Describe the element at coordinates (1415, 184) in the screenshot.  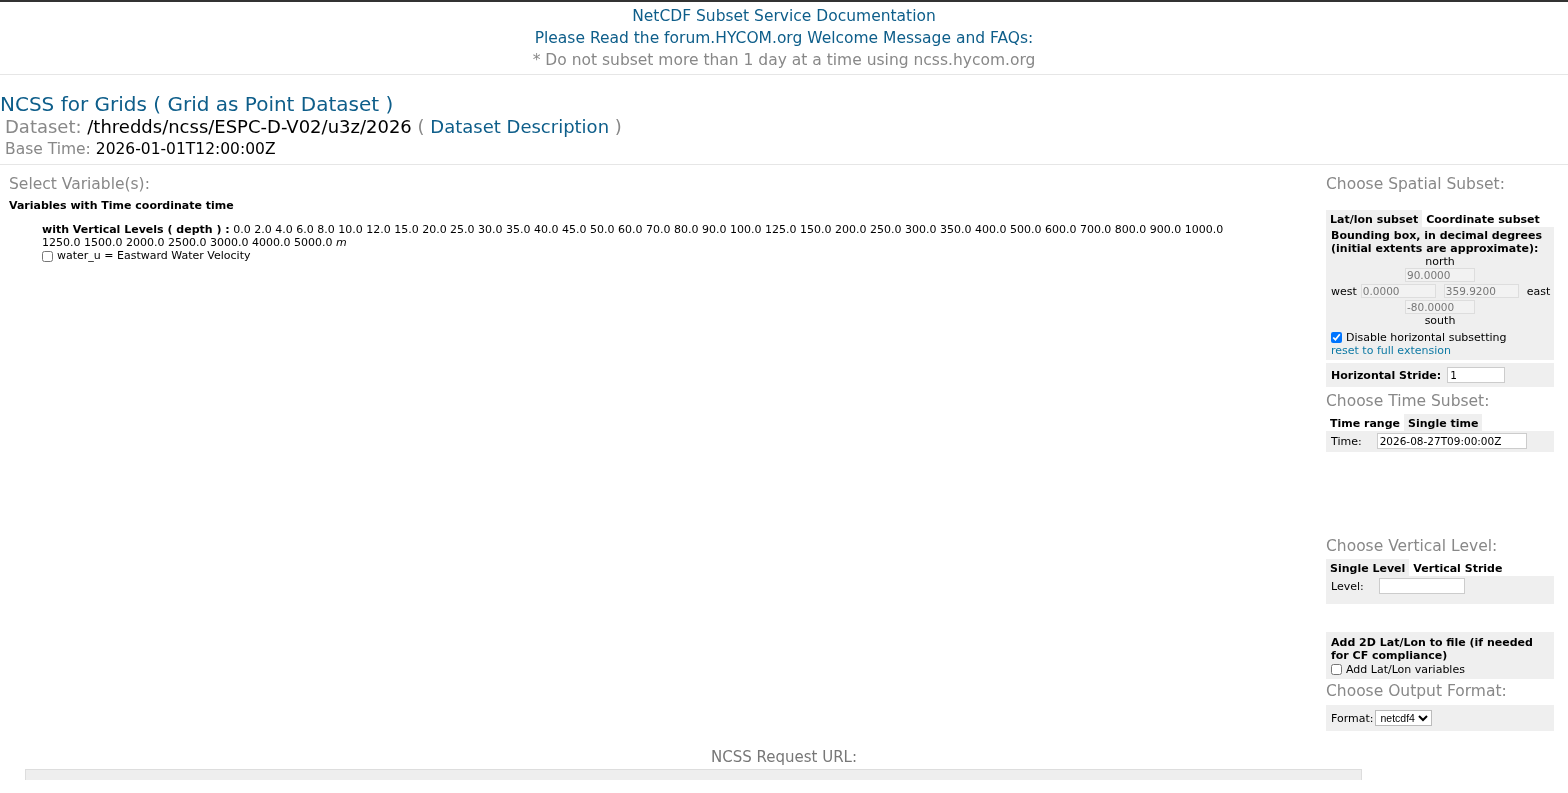
I see `section-heading: Choose Spatial Subset:` at that location.